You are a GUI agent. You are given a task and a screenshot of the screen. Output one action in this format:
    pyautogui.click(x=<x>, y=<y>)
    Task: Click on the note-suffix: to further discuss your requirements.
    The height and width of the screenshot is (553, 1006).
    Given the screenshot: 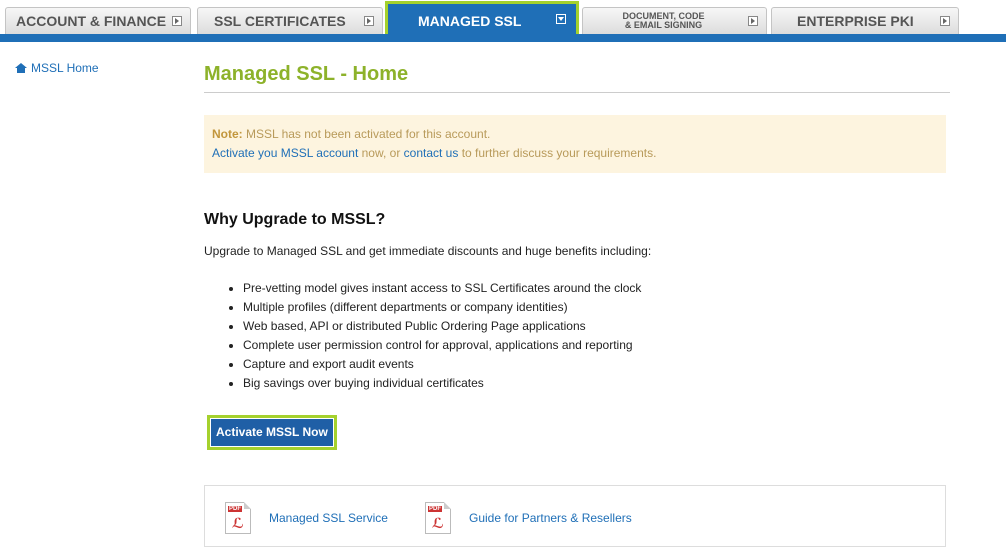 What is the action you would take?
    pyautogui.click(x=557, y=153)
    